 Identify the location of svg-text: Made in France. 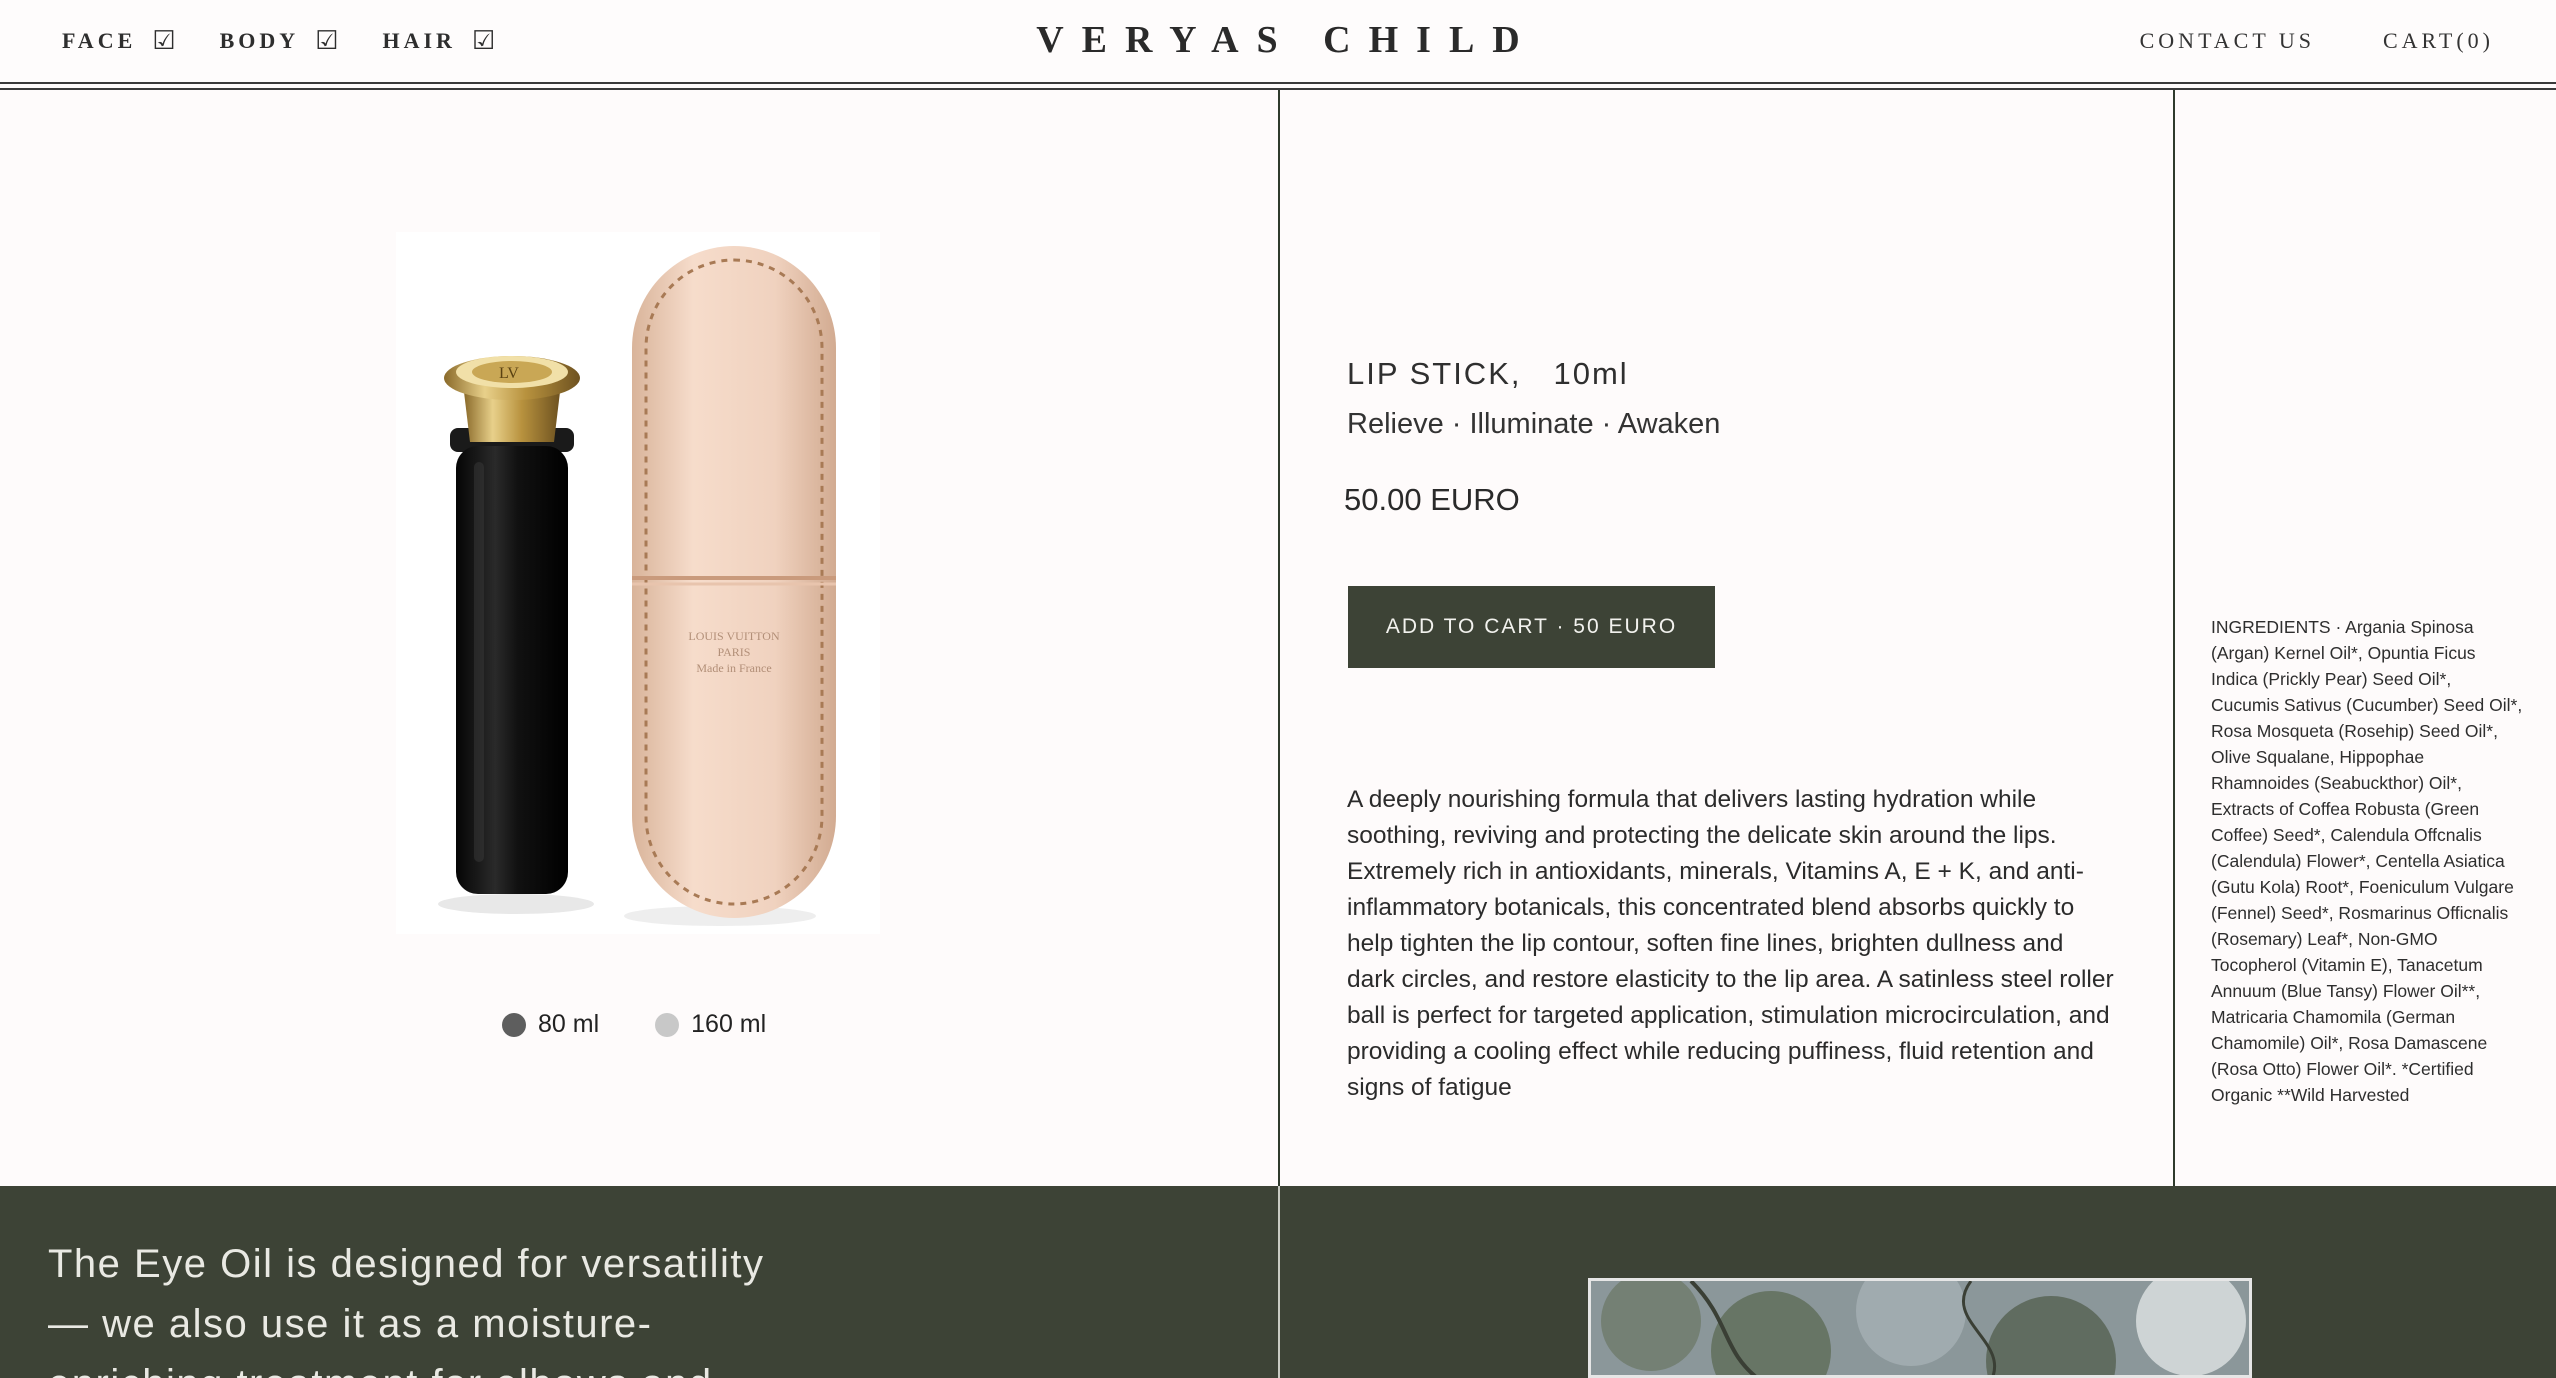
(733, 668).